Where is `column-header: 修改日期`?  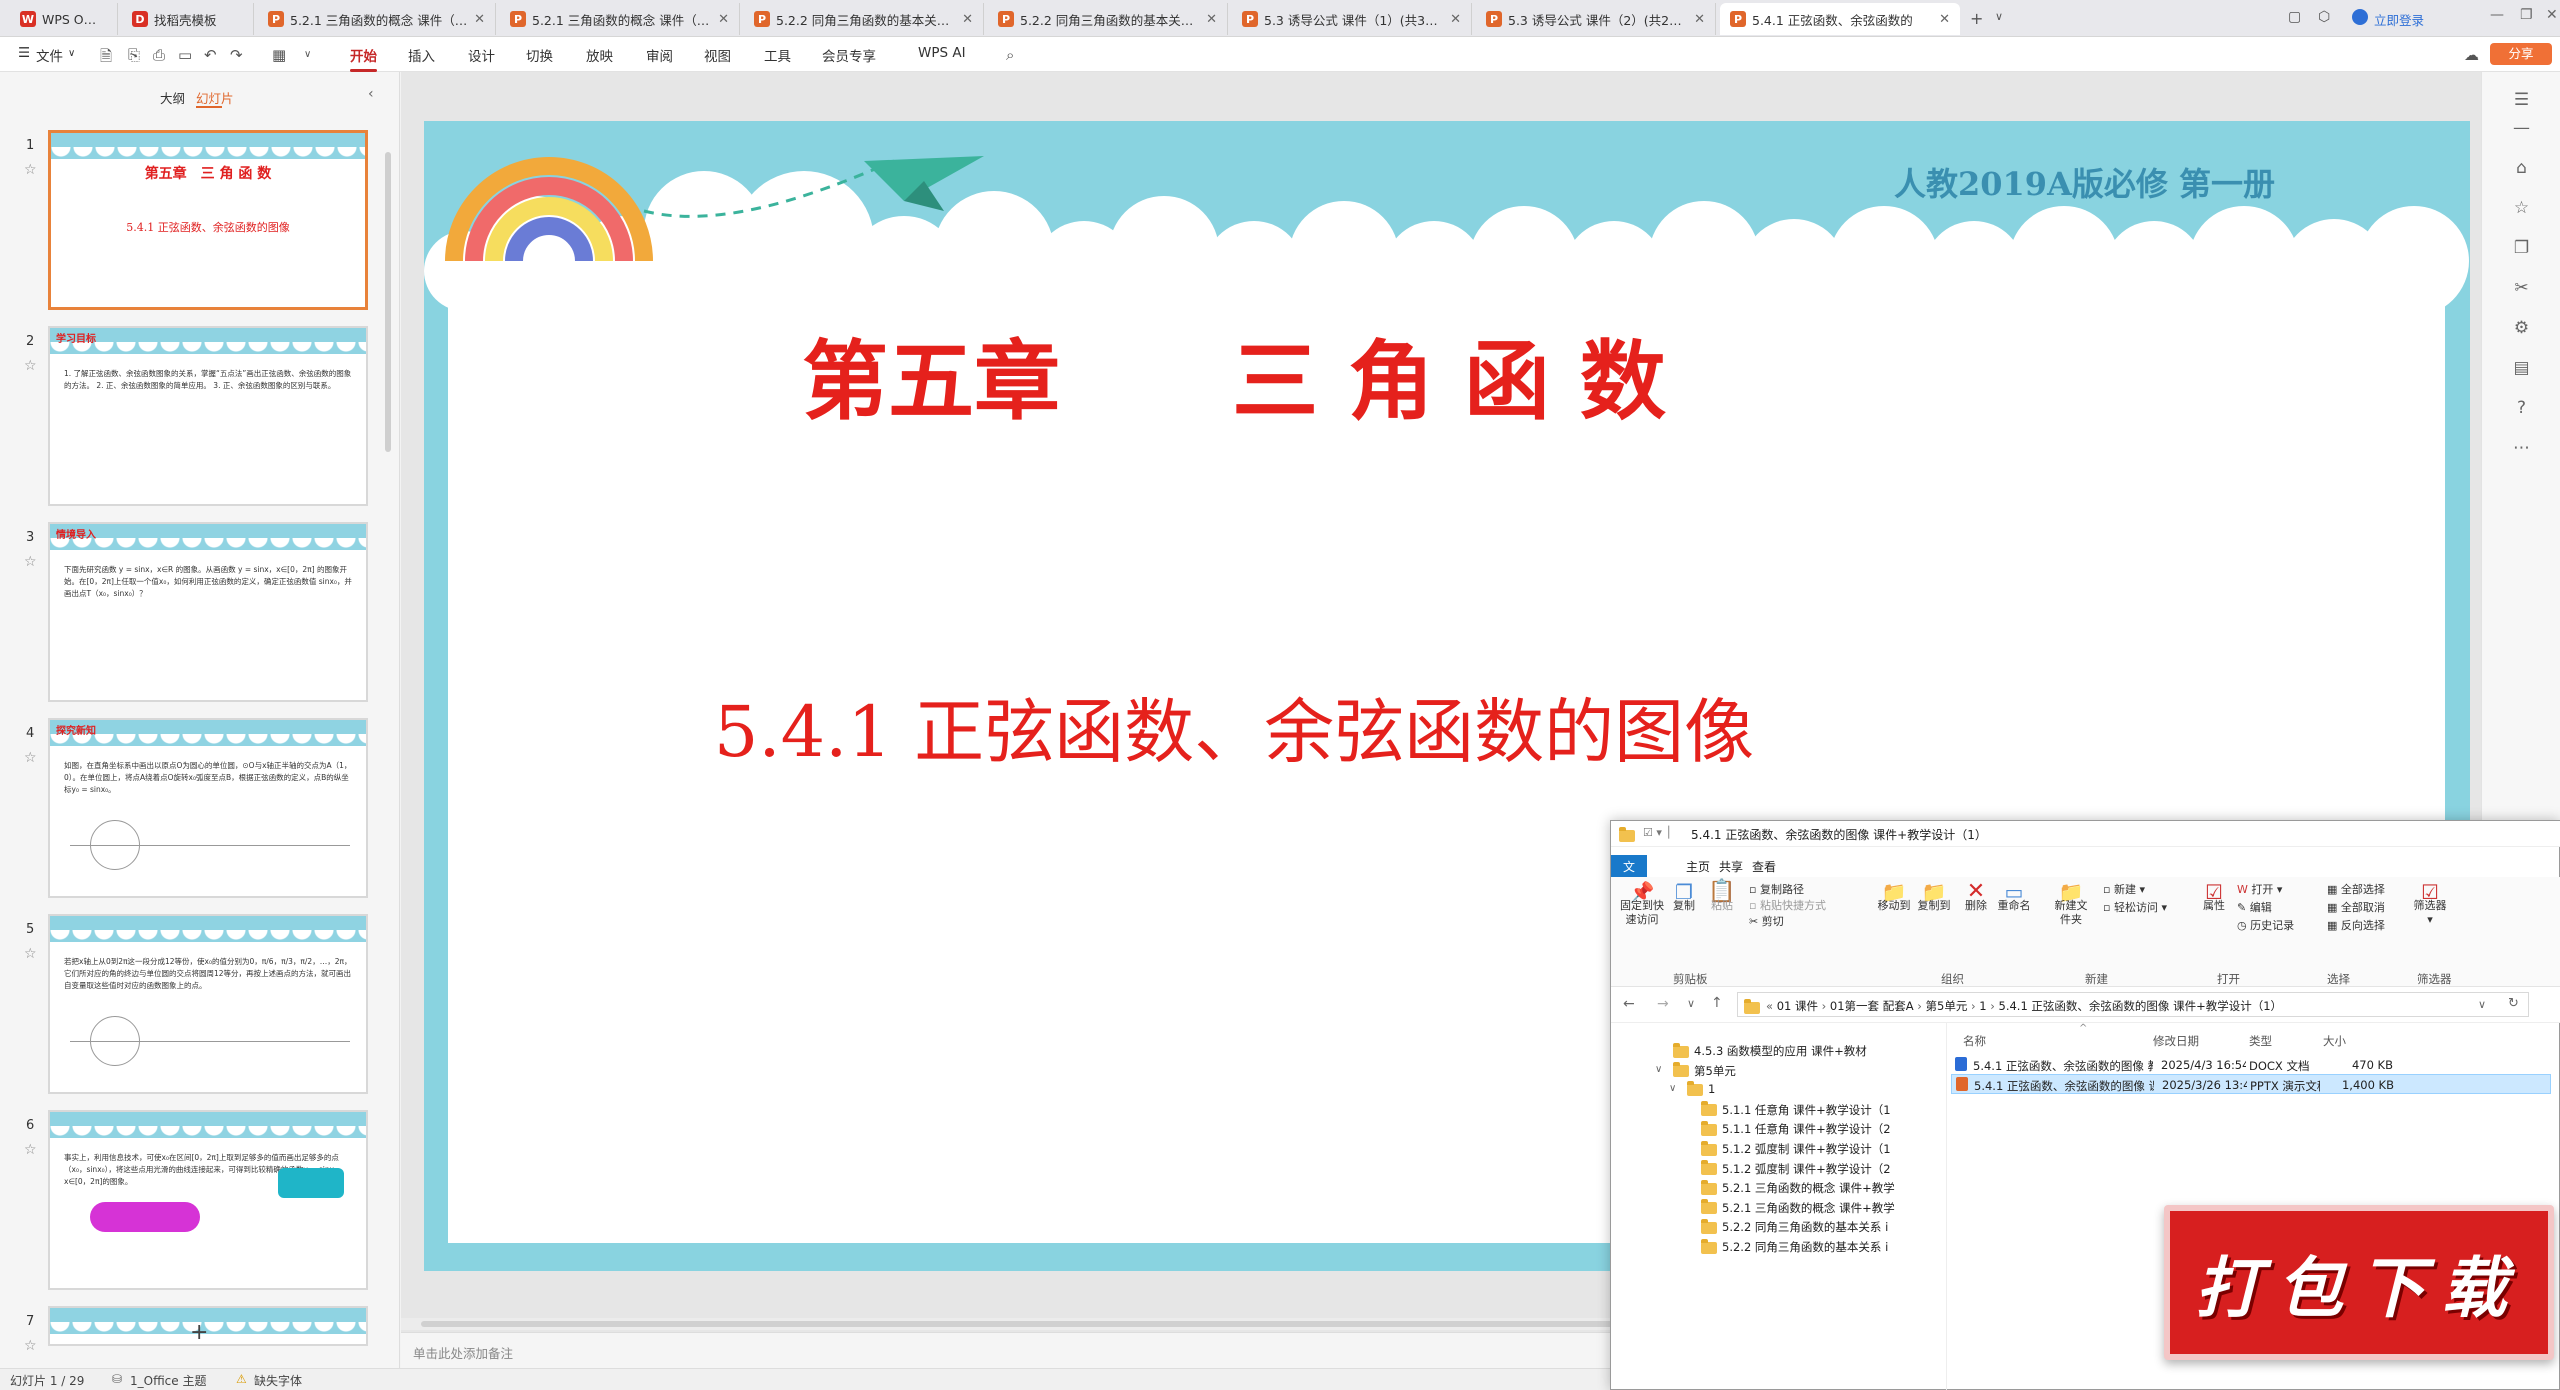 column-header: 修改日期 is located at coordinates (2176, 1041).